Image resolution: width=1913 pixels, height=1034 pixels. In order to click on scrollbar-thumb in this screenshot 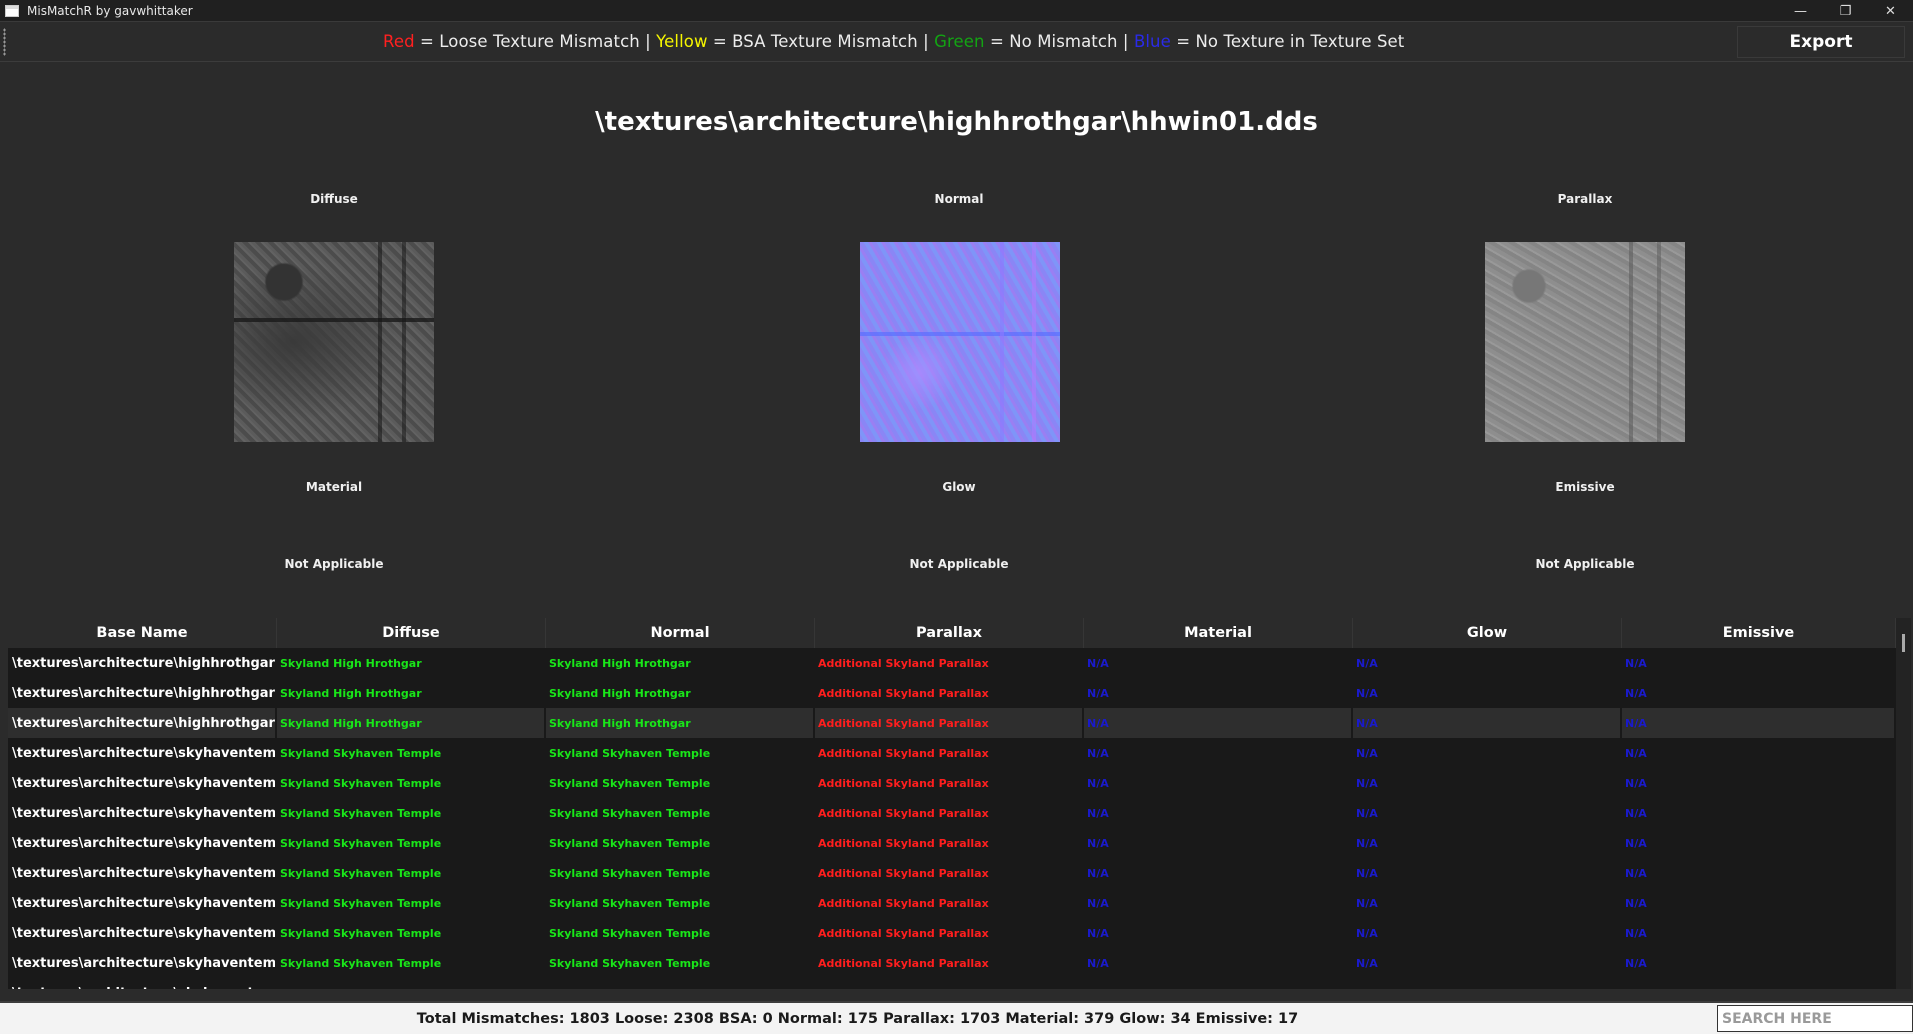, I will do `click(1903, 643)`.